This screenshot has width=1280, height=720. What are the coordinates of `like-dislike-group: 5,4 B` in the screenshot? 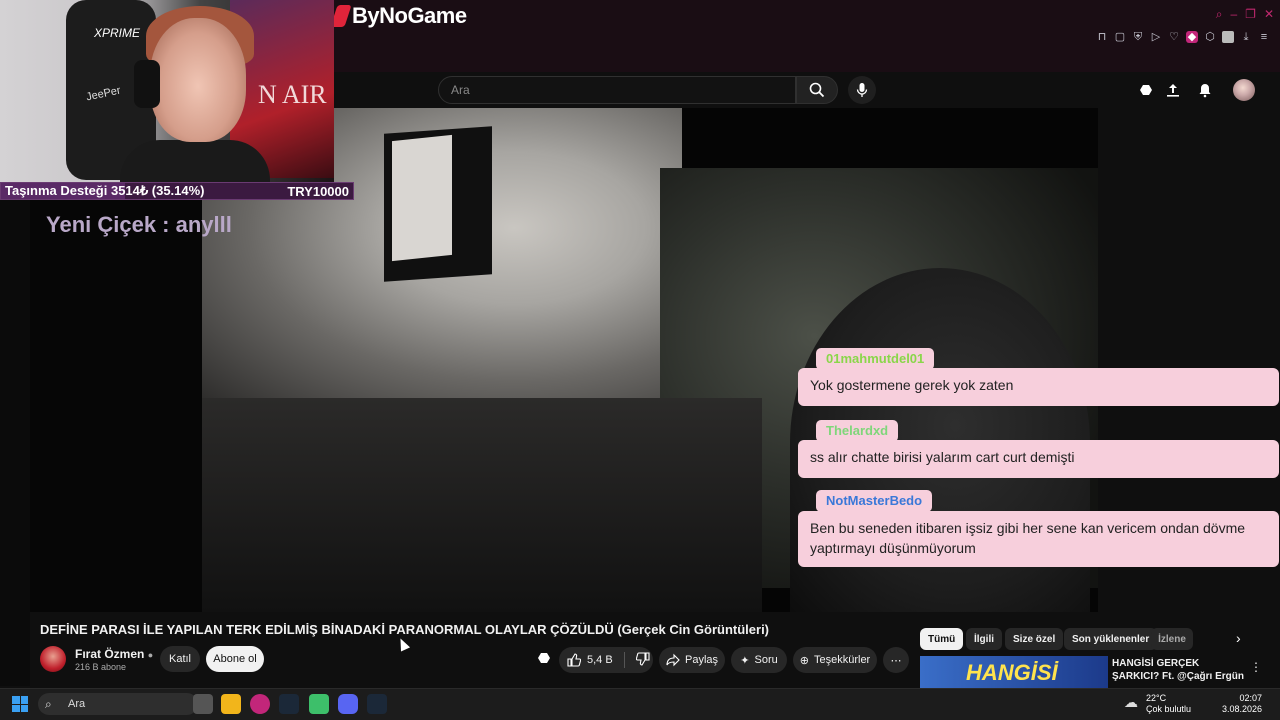 It's located at (606, 660).